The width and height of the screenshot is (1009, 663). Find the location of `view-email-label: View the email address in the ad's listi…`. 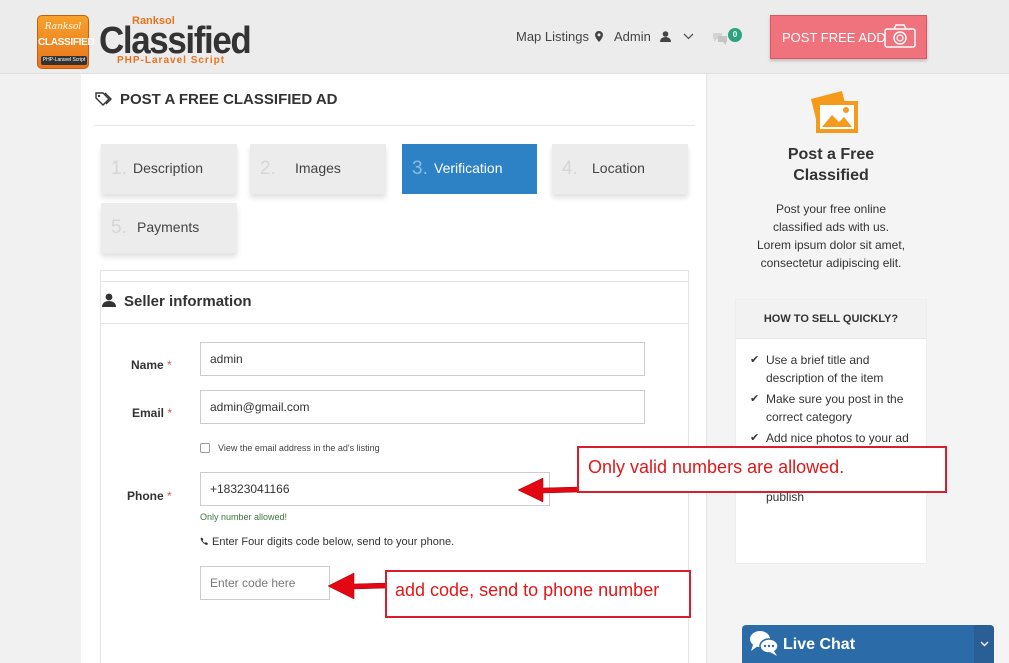

view-email-label: View the email address in the ad's listi… is located at coordinates (299, 448).